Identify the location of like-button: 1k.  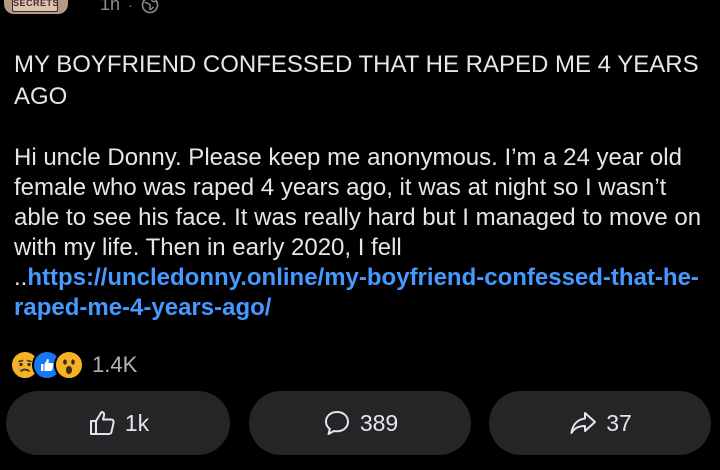
(118, 423).